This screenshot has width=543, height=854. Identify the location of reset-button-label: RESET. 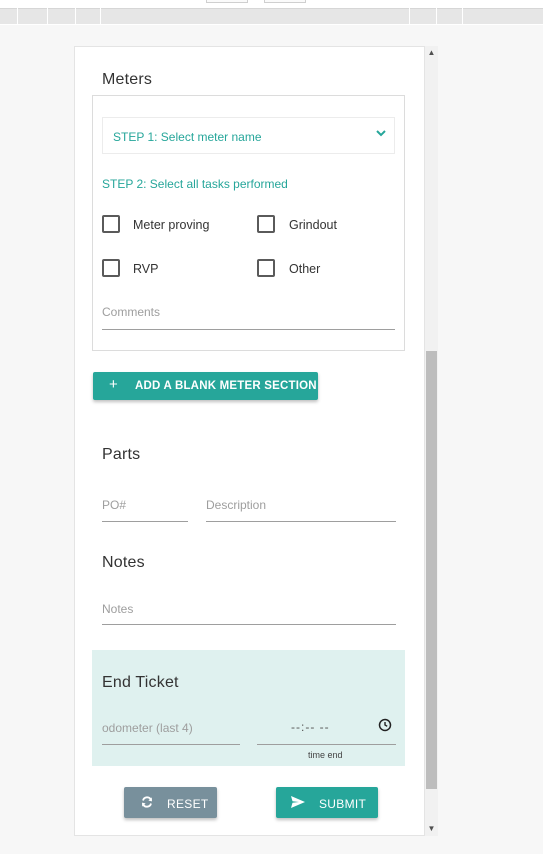
(188, 804).